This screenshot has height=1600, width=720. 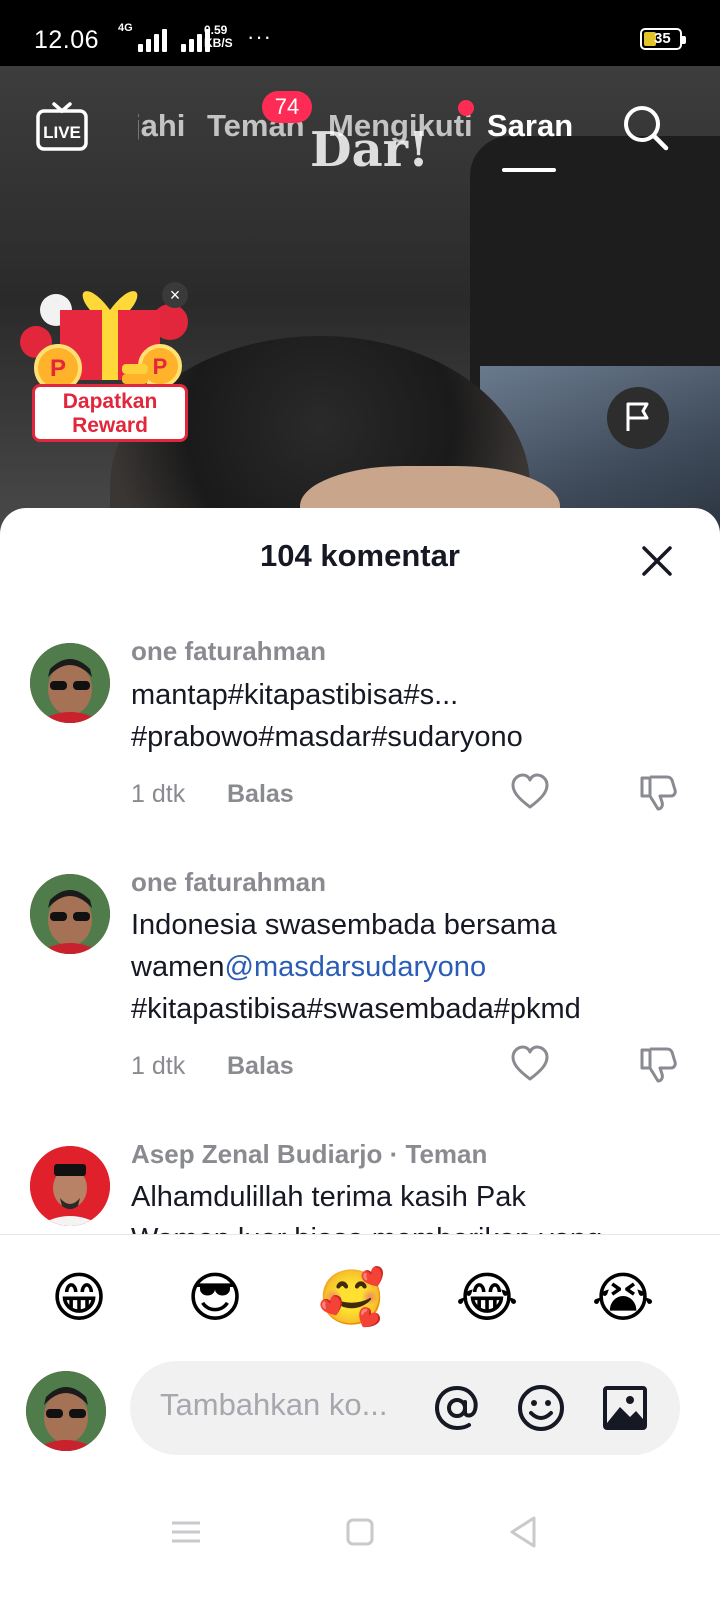 I want to click on more-notifications-icon: ···, so click(x=259, y=36).